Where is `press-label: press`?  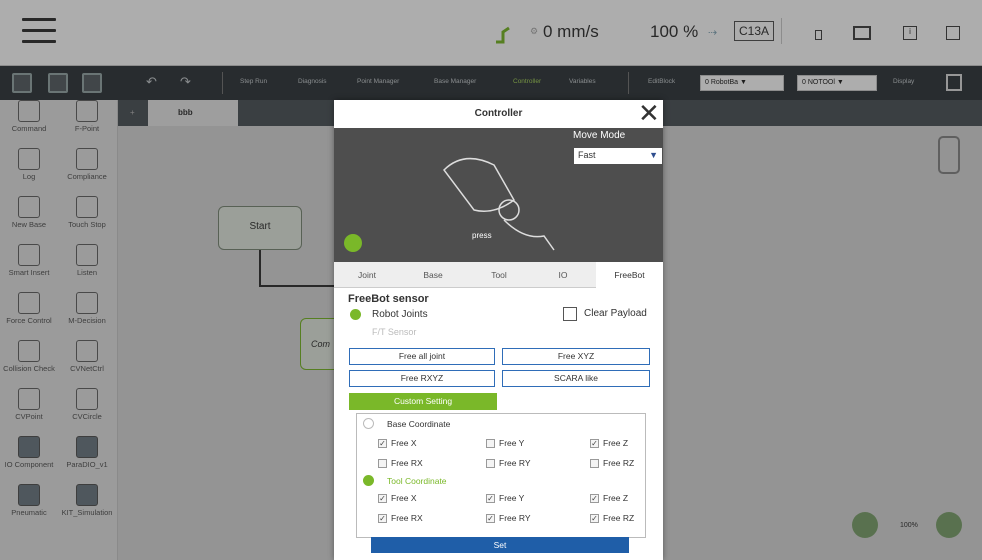
press-label: press is located at coordinates (482, 235).